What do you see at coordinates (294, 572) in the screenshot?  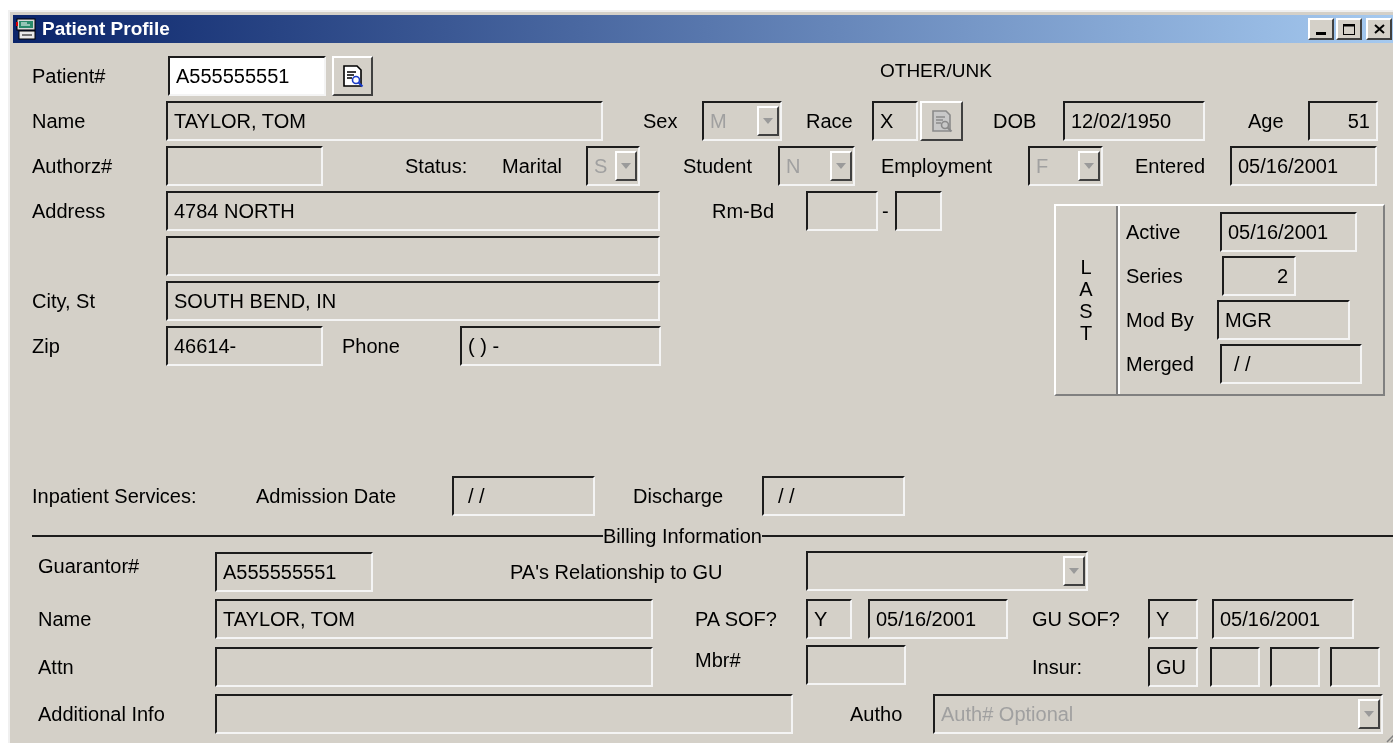 I see `text-field: A555555551` at bounding box center [294, 572].